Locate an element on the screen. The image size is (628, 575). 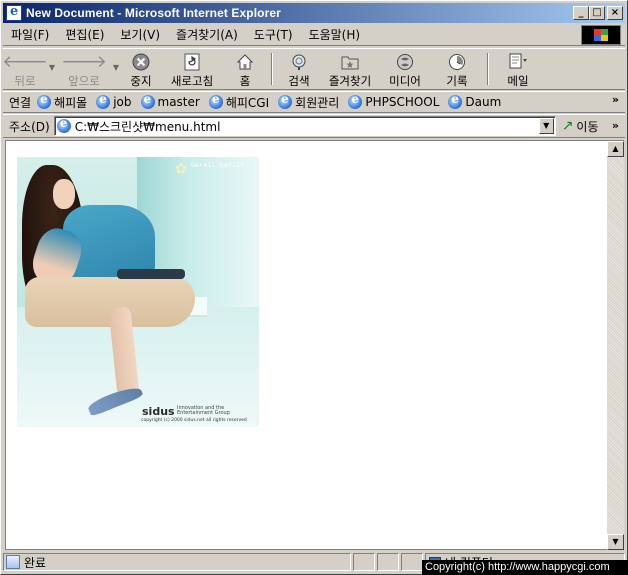
maximize-button: □ is located at coordinates (597, 13).